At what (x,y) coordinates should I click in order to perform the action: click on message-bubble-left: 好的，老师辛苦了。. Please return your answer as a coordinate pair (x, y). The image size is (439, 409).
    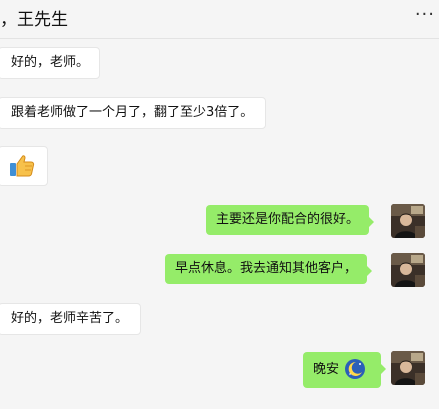
    Looking at the image, I should click on (71, 319).